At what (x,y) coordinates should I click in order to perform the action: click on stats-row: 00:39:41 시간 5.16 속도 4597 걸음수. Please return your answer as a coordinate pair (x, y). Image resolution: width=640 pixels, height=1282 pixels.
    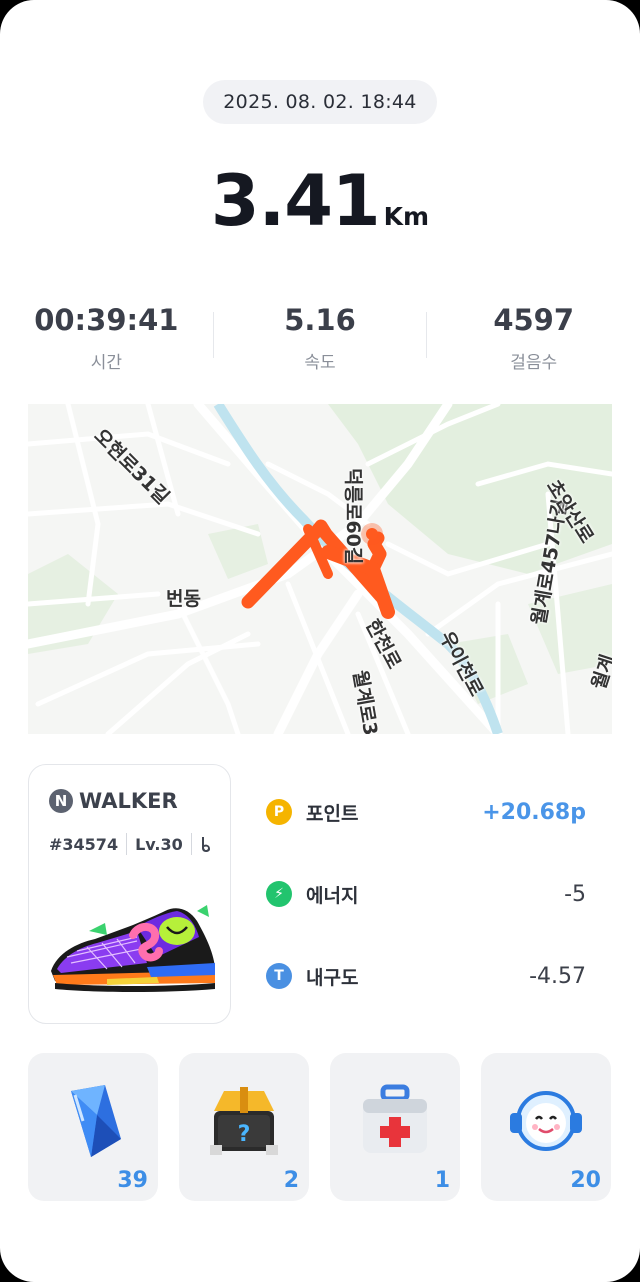
    Looking at the image, I should click on (320, 340).